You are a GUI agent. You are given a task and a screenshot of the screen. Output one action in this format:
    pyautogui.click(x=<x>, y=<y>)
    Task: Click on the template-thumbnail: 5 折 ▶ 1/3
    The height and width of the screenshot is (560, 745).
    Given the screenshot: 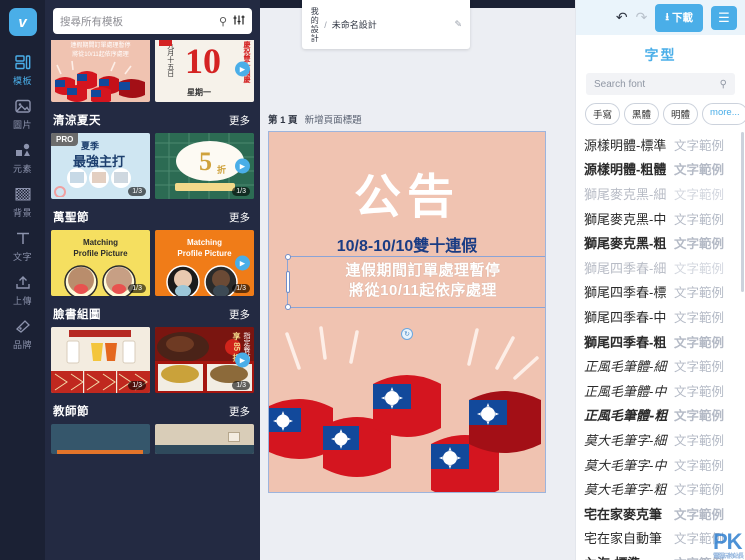 What is the action you would take?
    pyautogui.click(x=204, y=166)
    